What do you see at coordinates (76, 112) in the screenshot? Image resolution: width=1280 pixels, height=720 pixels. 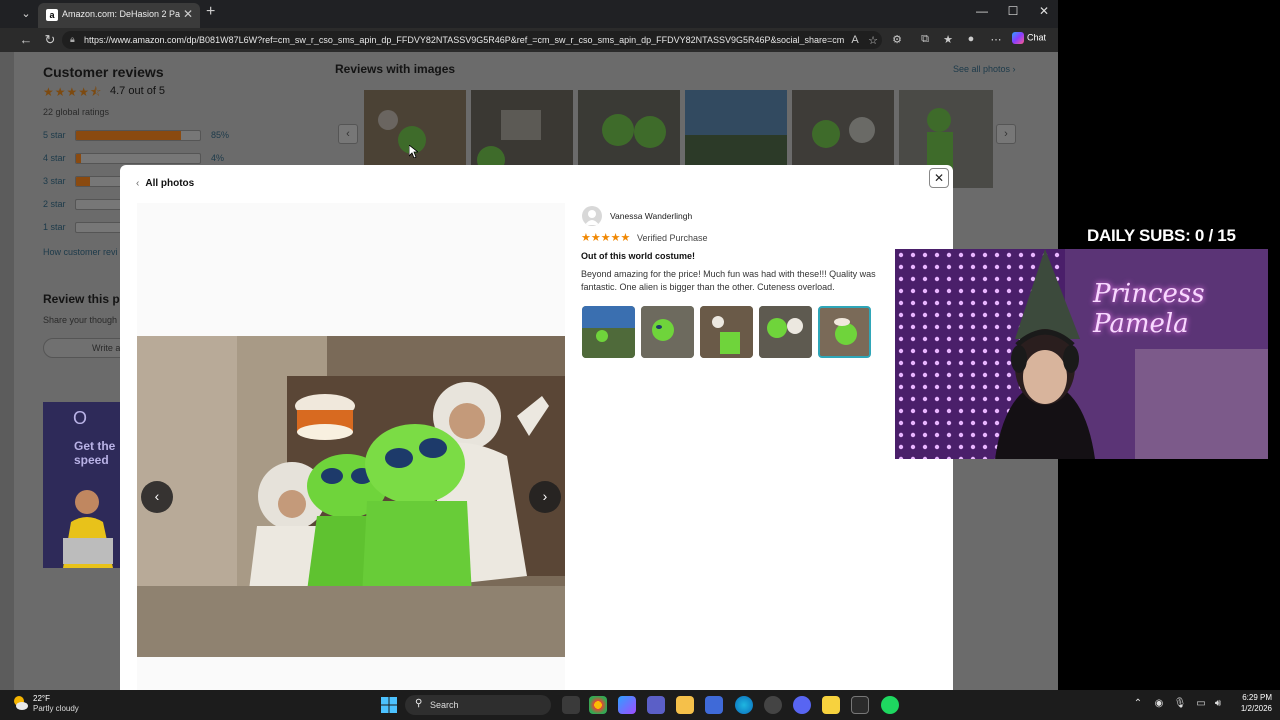 I see `global-ratings: 22 global ratings` at bounding box center [76, 112].